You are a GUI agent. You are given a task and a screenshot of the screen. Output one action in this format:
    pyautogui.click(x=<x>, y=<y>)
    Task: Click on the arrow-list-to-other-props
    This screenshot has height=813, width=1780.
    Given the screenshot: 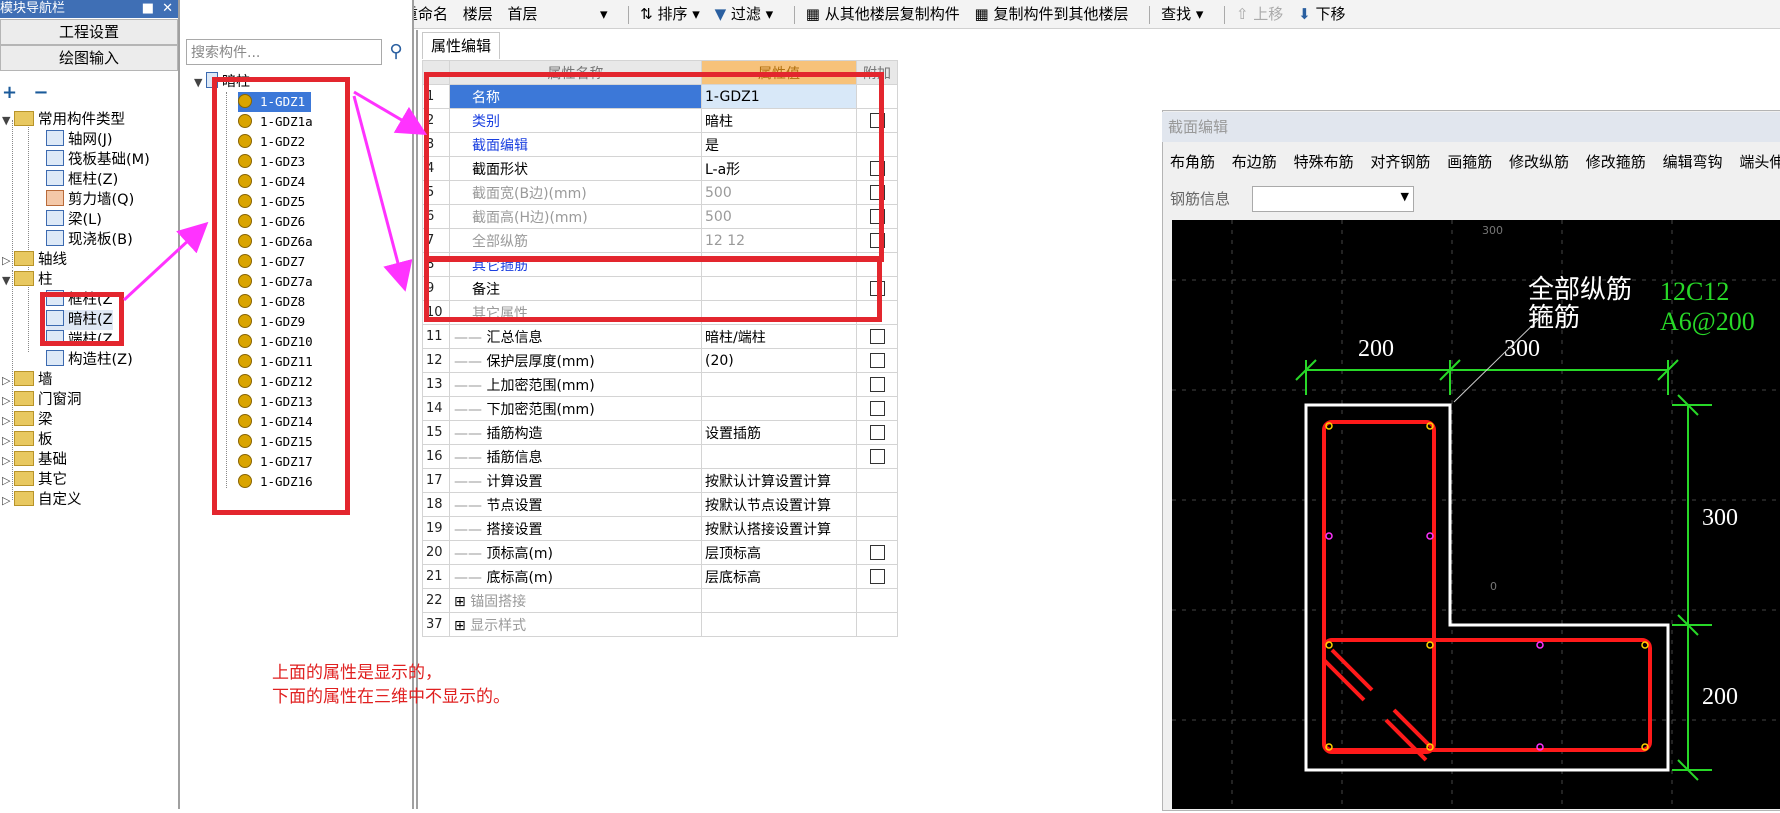 What is the action you would take?
    pyautogui.click(x=382, y=193)
    